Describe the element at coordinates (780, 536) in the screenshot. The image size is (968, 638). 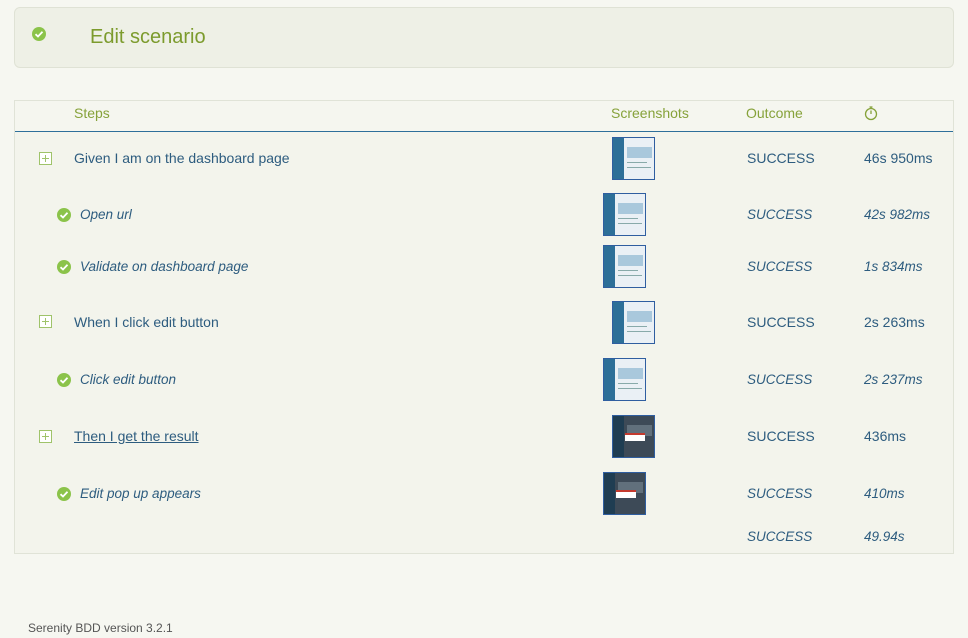
I see `total-outcome: SUCCESS` at that location.